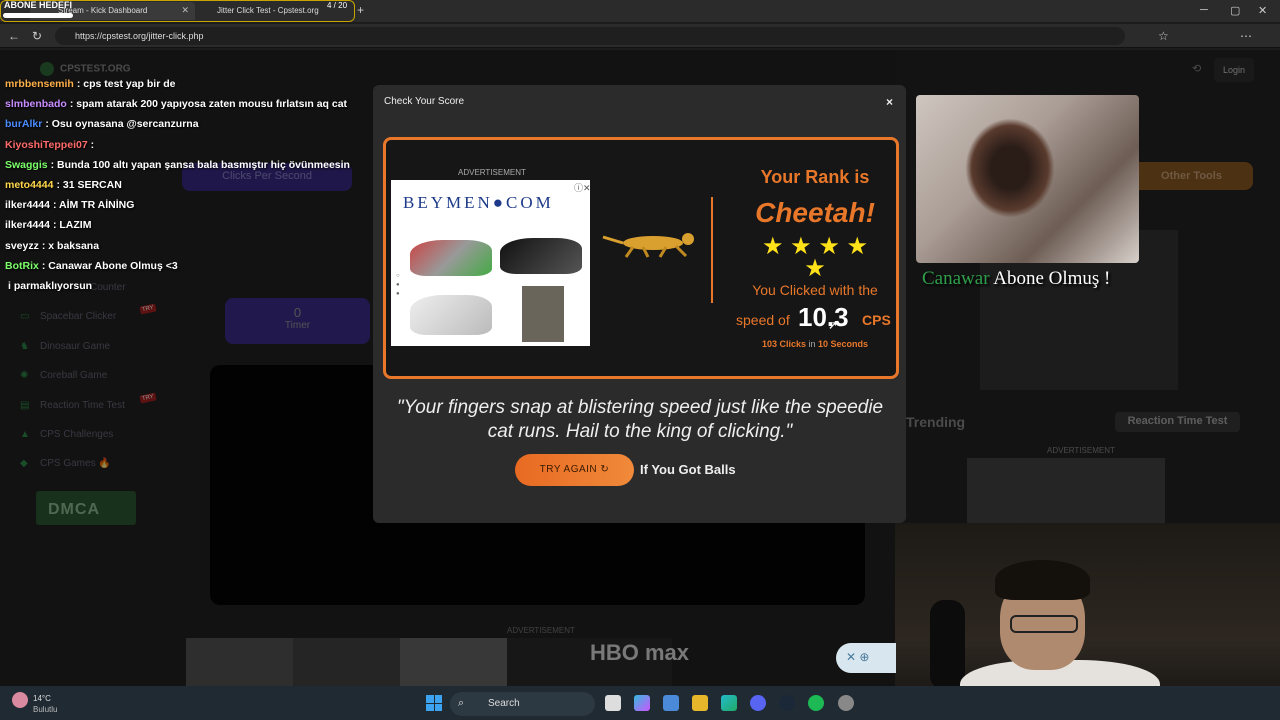 This screenshot has height=720, width=1280. What do you see at coordinates (180, 84) in the screenshot?
I see `chat-message: mrbbensemih: cps test yap bir de` at bounding box center [180, 84].